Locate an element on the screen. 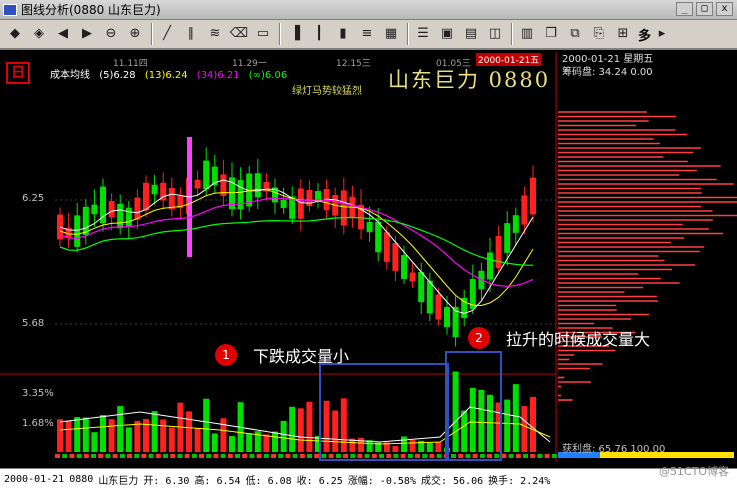 The image size is (737, 490). status-turnover: 换手: 2.24% is located at coordinates (519, 481).